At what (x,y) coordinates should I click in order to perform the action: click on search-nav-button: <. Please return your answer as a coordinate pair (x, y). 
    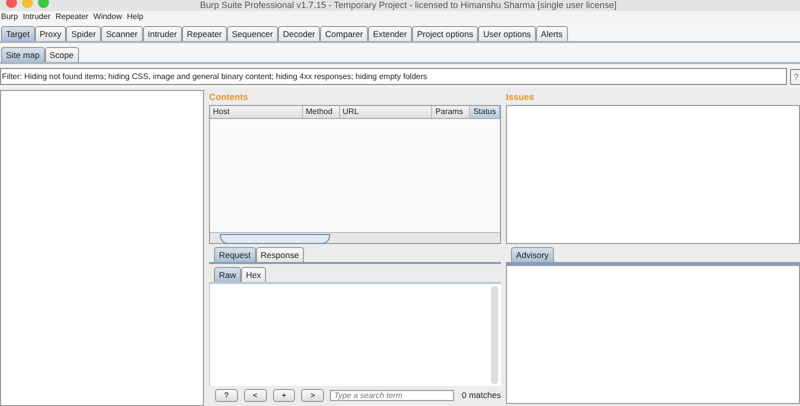
    Looking at the image, I should click on (255, 395).